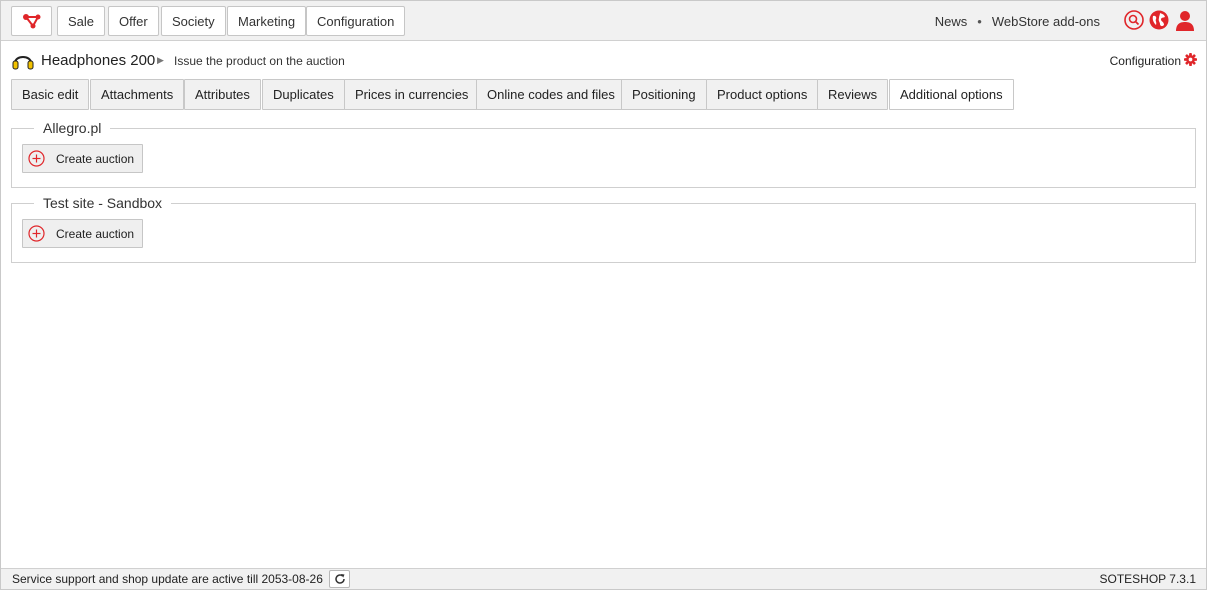 The height and width of the screenshot is (590, 1207). I want to click on tab-prices-in-currencies: Prices in currencies, so click(412, 94).